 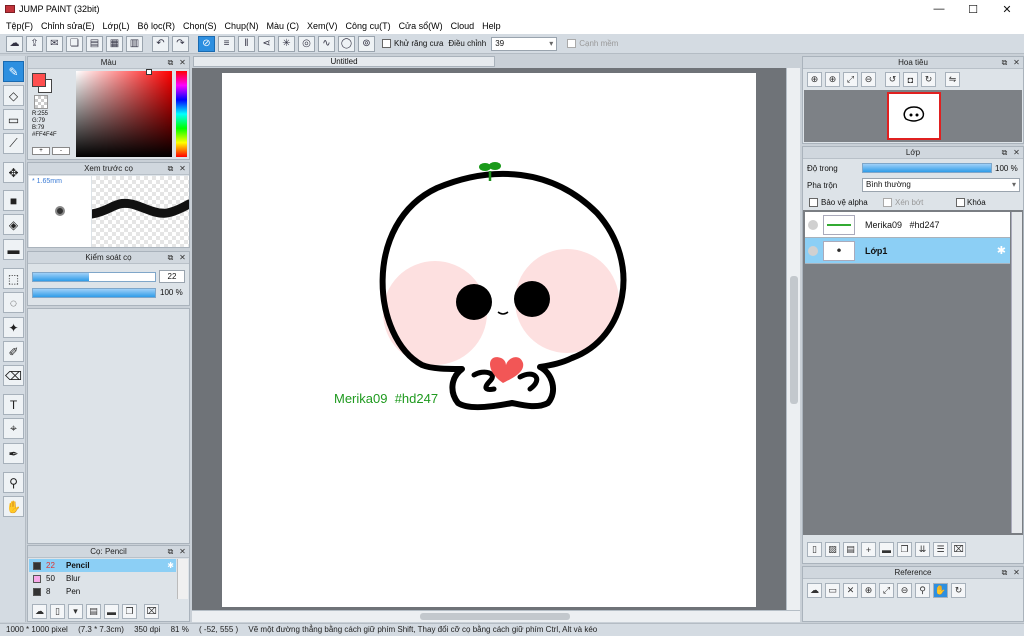 What do you see at coordinates (421, 26) in the screenshot?
I see `menu-window: Cửa sổ(W)` at bounding box center [421, 26].